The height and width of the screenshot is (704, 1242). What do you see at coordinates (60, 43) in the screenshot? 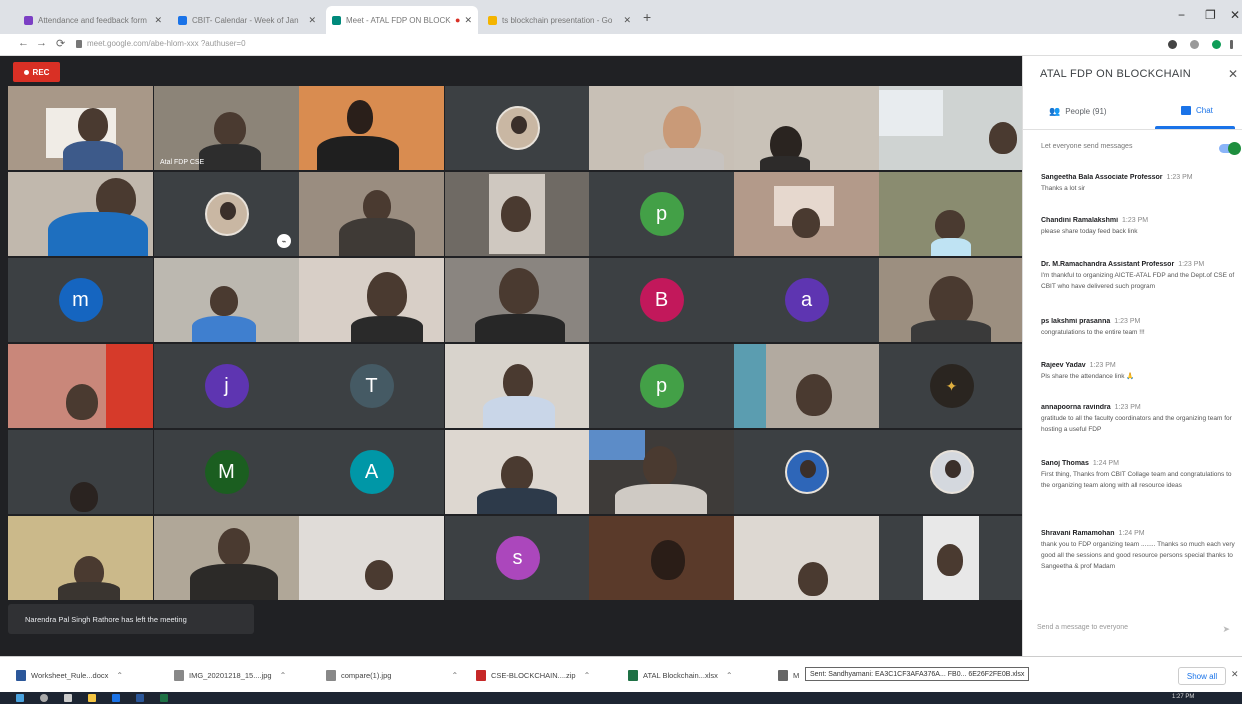
I see `reload-button: ⟳` at bounding box center [60, 43].